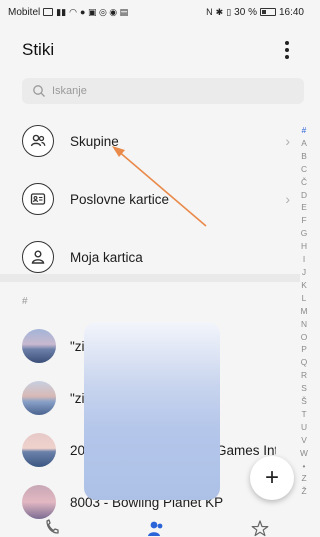 This screenshot has width=320, height=537. What do you see at coordinates (303, 220) in the screenshot?
I see `index-letter: F` at bounding box center [303, 220].